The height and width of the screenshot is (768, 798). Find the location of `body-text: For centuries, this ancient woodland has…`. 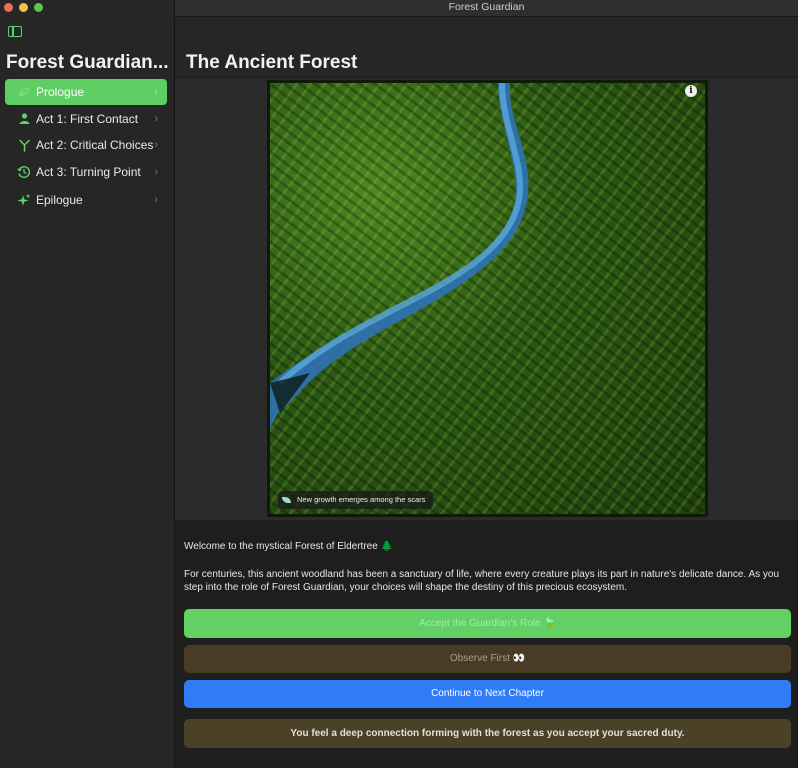

body-text: For centuries, this ancient woodland has… is located at coordinates (482, 581).